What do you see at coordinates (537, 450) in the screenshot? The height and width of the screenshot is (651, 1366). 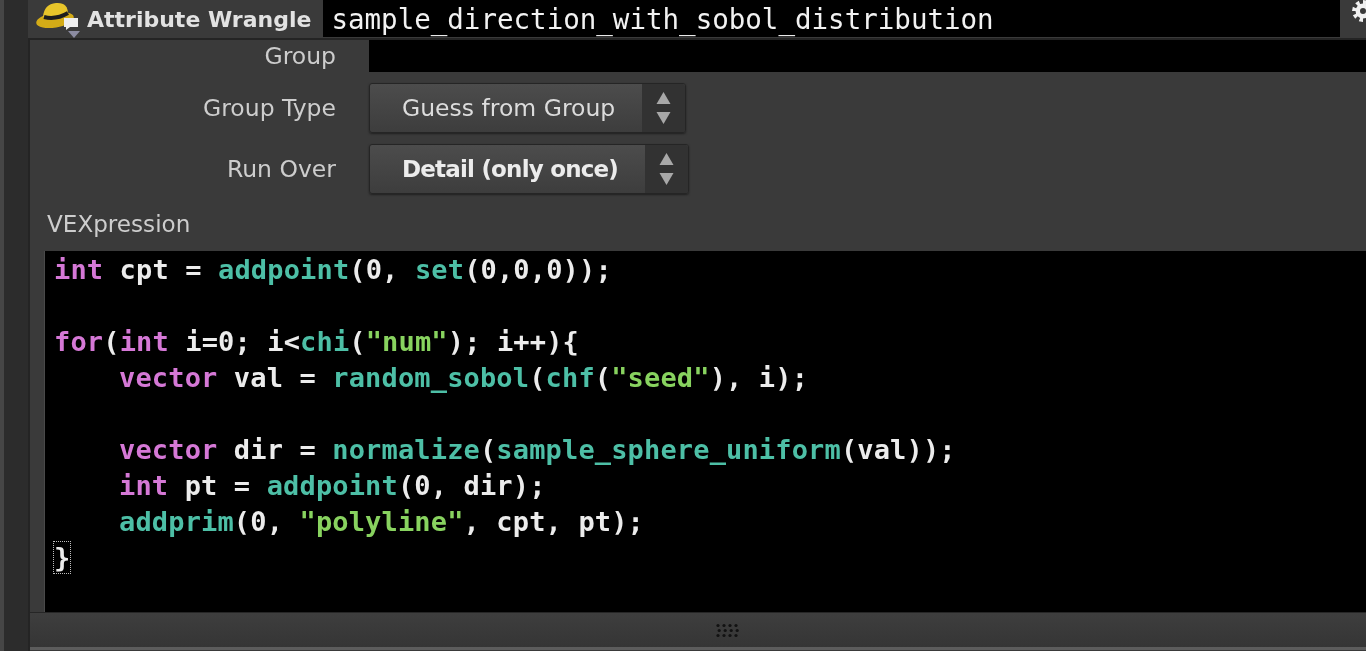 I see `code-line: vector dir = normalize(sample_sphere_uniform(val));` at bounding box center [537, 450].